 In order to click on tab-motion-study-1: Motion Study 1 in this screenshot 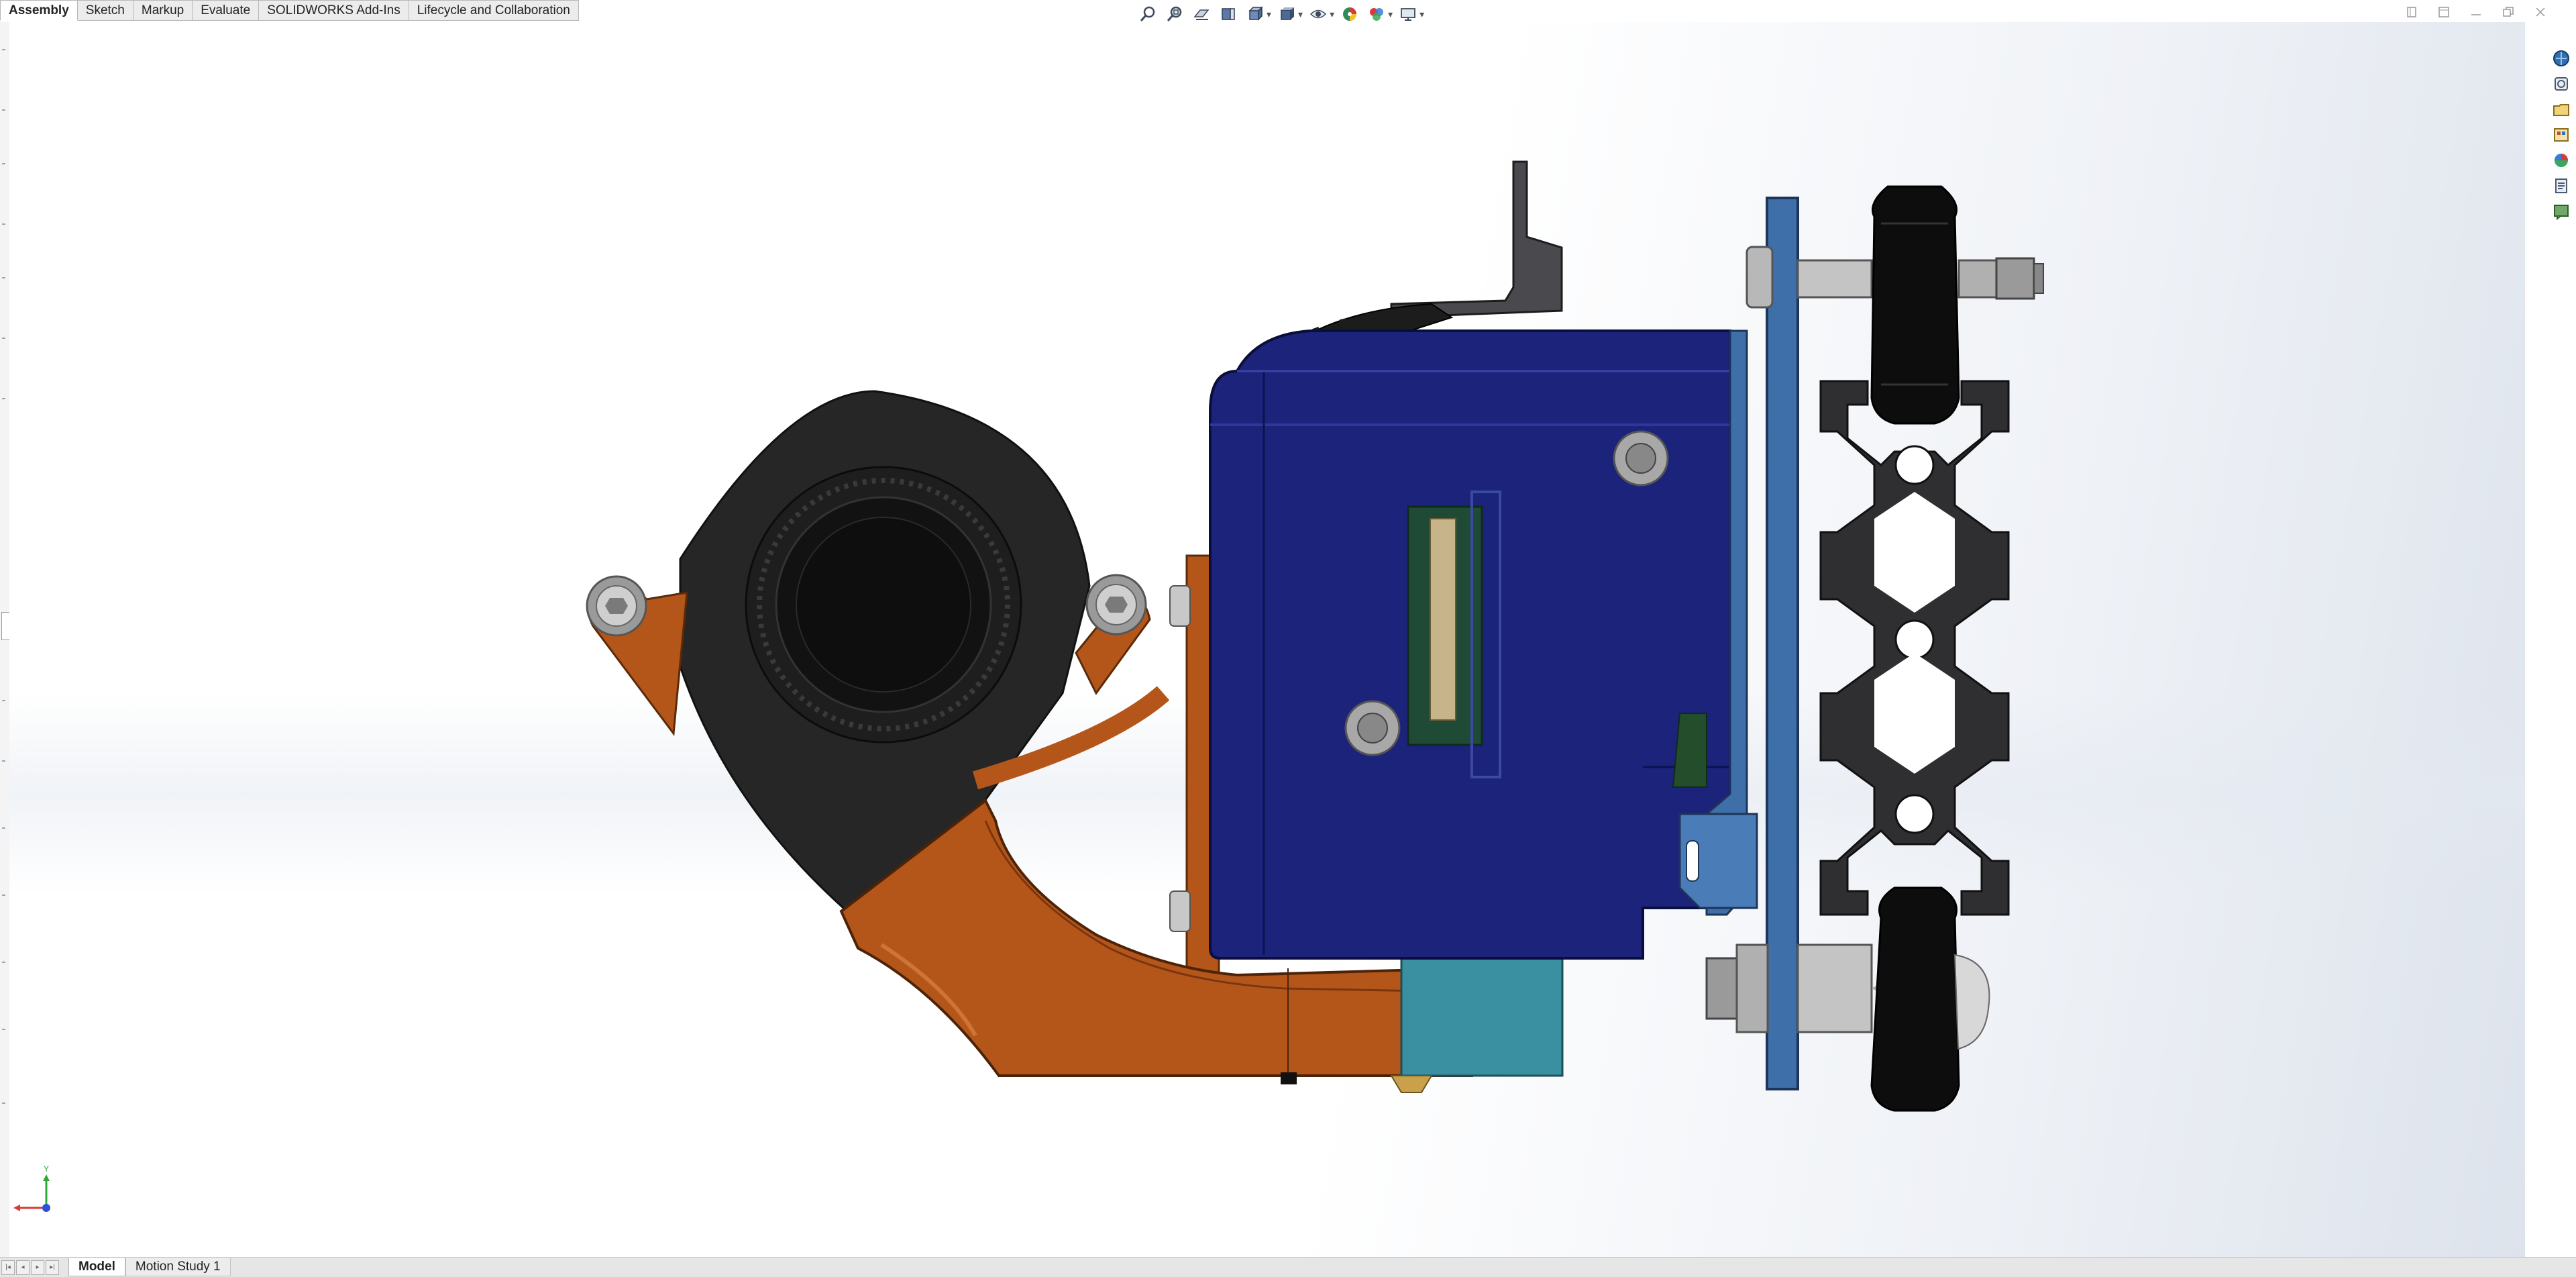, I will do `click(178, 1267)`.